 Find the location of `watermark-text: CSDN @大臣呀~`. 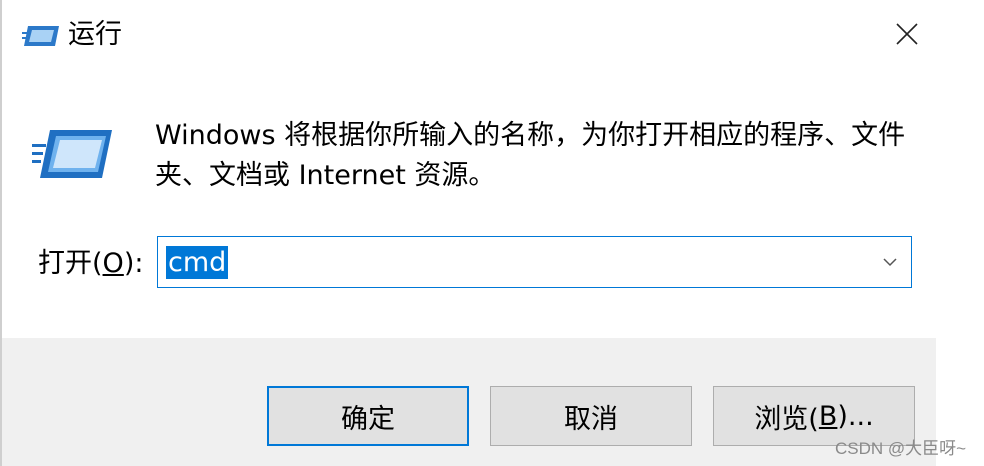

watermark-text: CSDN @大臣呀~ is located at coordinates (901, 448).